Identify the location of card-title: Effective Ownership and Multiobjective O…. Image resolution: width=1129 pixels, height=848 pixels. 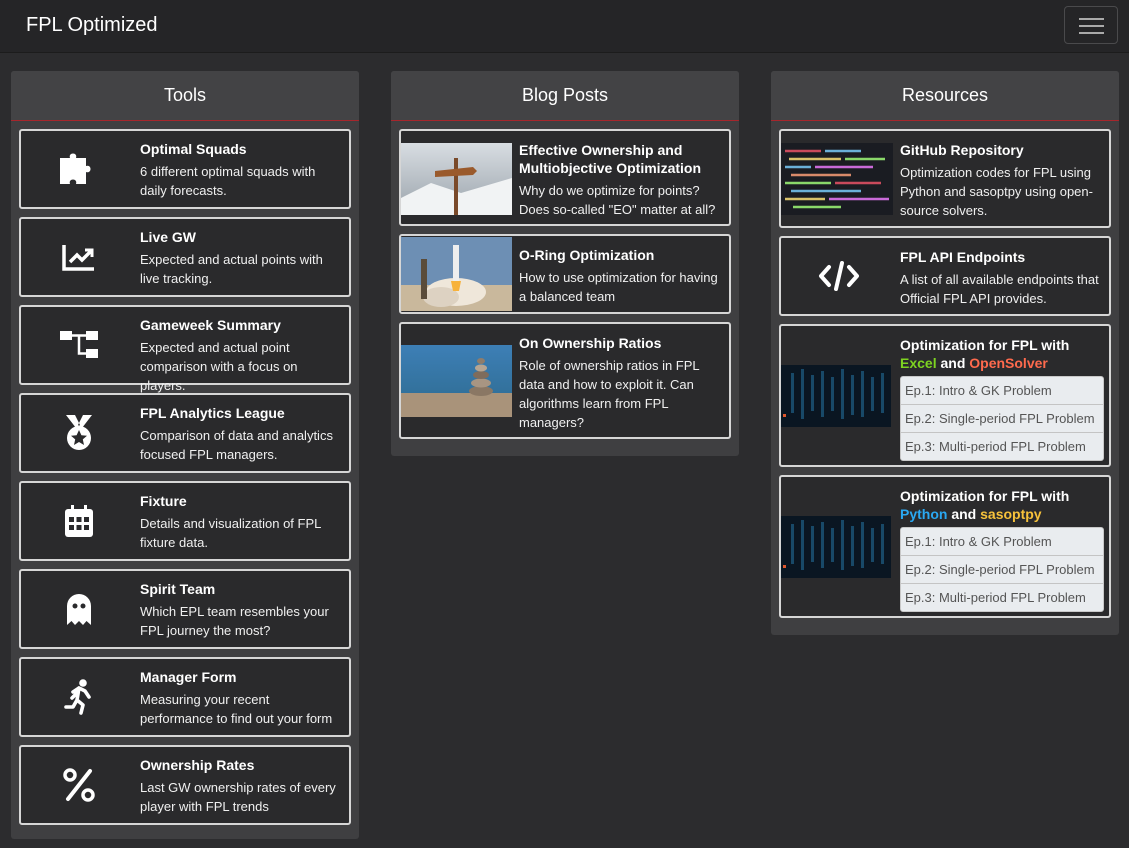
(610, 159).